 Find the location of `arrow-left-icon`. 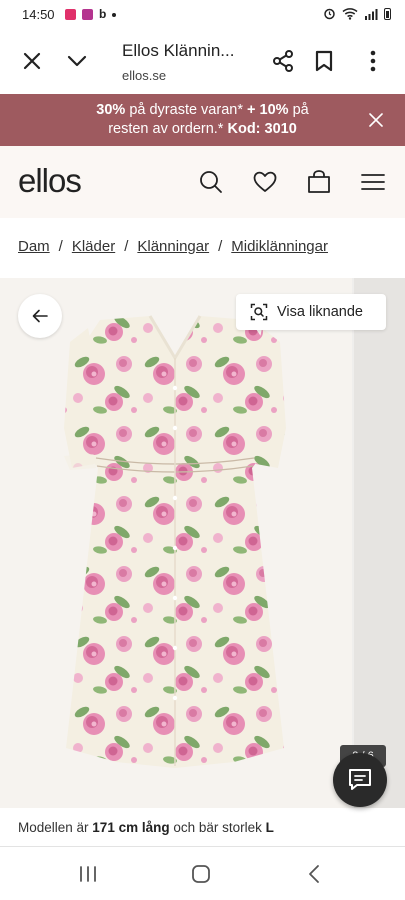

arrow-left-icon is located at coordinates (40, 316).